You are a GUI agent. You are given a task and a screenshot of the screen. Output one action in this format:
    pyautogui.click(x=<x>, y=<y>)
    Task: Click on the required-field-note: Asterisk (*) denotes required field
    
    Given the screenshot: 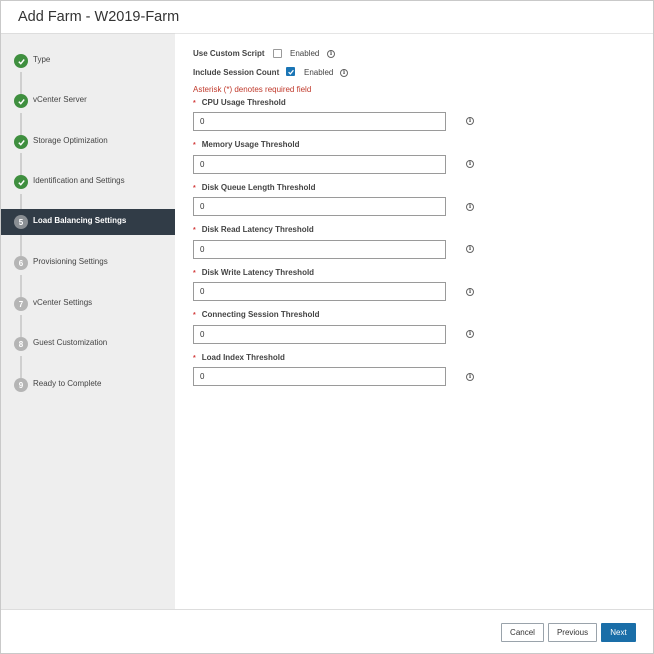 What is the action you would take?
    pyautogui.click(x=252, y=89)
    